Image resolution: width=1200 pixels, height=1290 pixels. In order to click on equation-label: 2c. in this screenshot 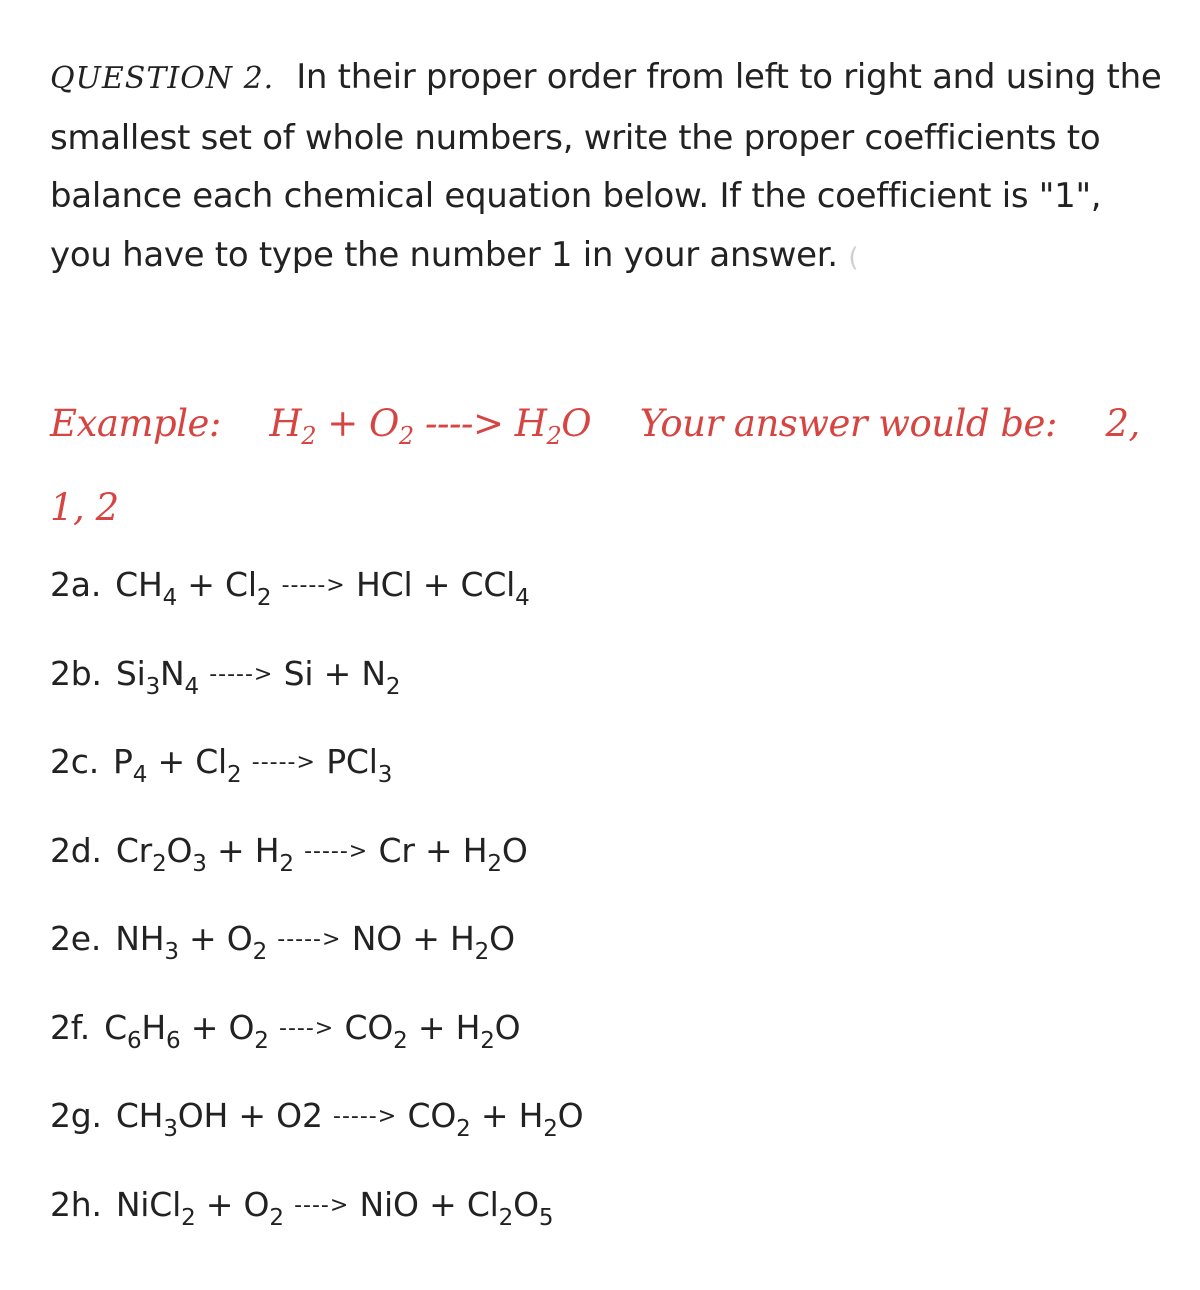, I will do `click(75, 761)`.